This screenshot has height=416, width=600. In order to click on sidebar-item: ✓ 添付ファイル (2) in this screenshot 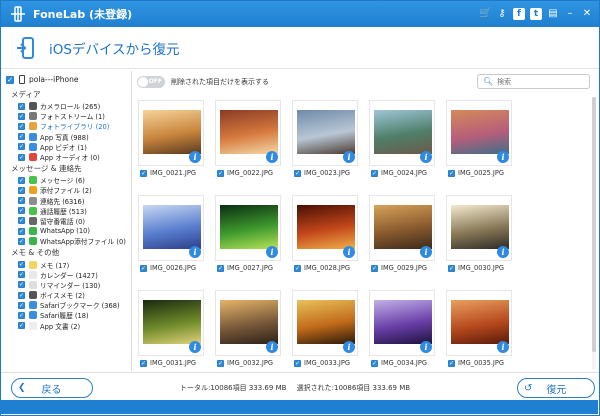, I will do `click(66, 190)`.